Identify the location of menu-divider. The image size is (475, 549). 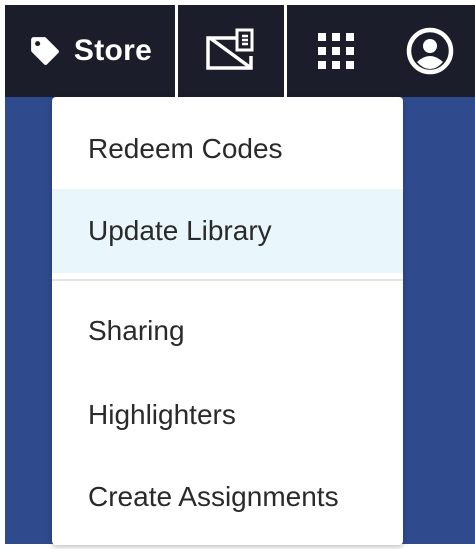
(227, 280).